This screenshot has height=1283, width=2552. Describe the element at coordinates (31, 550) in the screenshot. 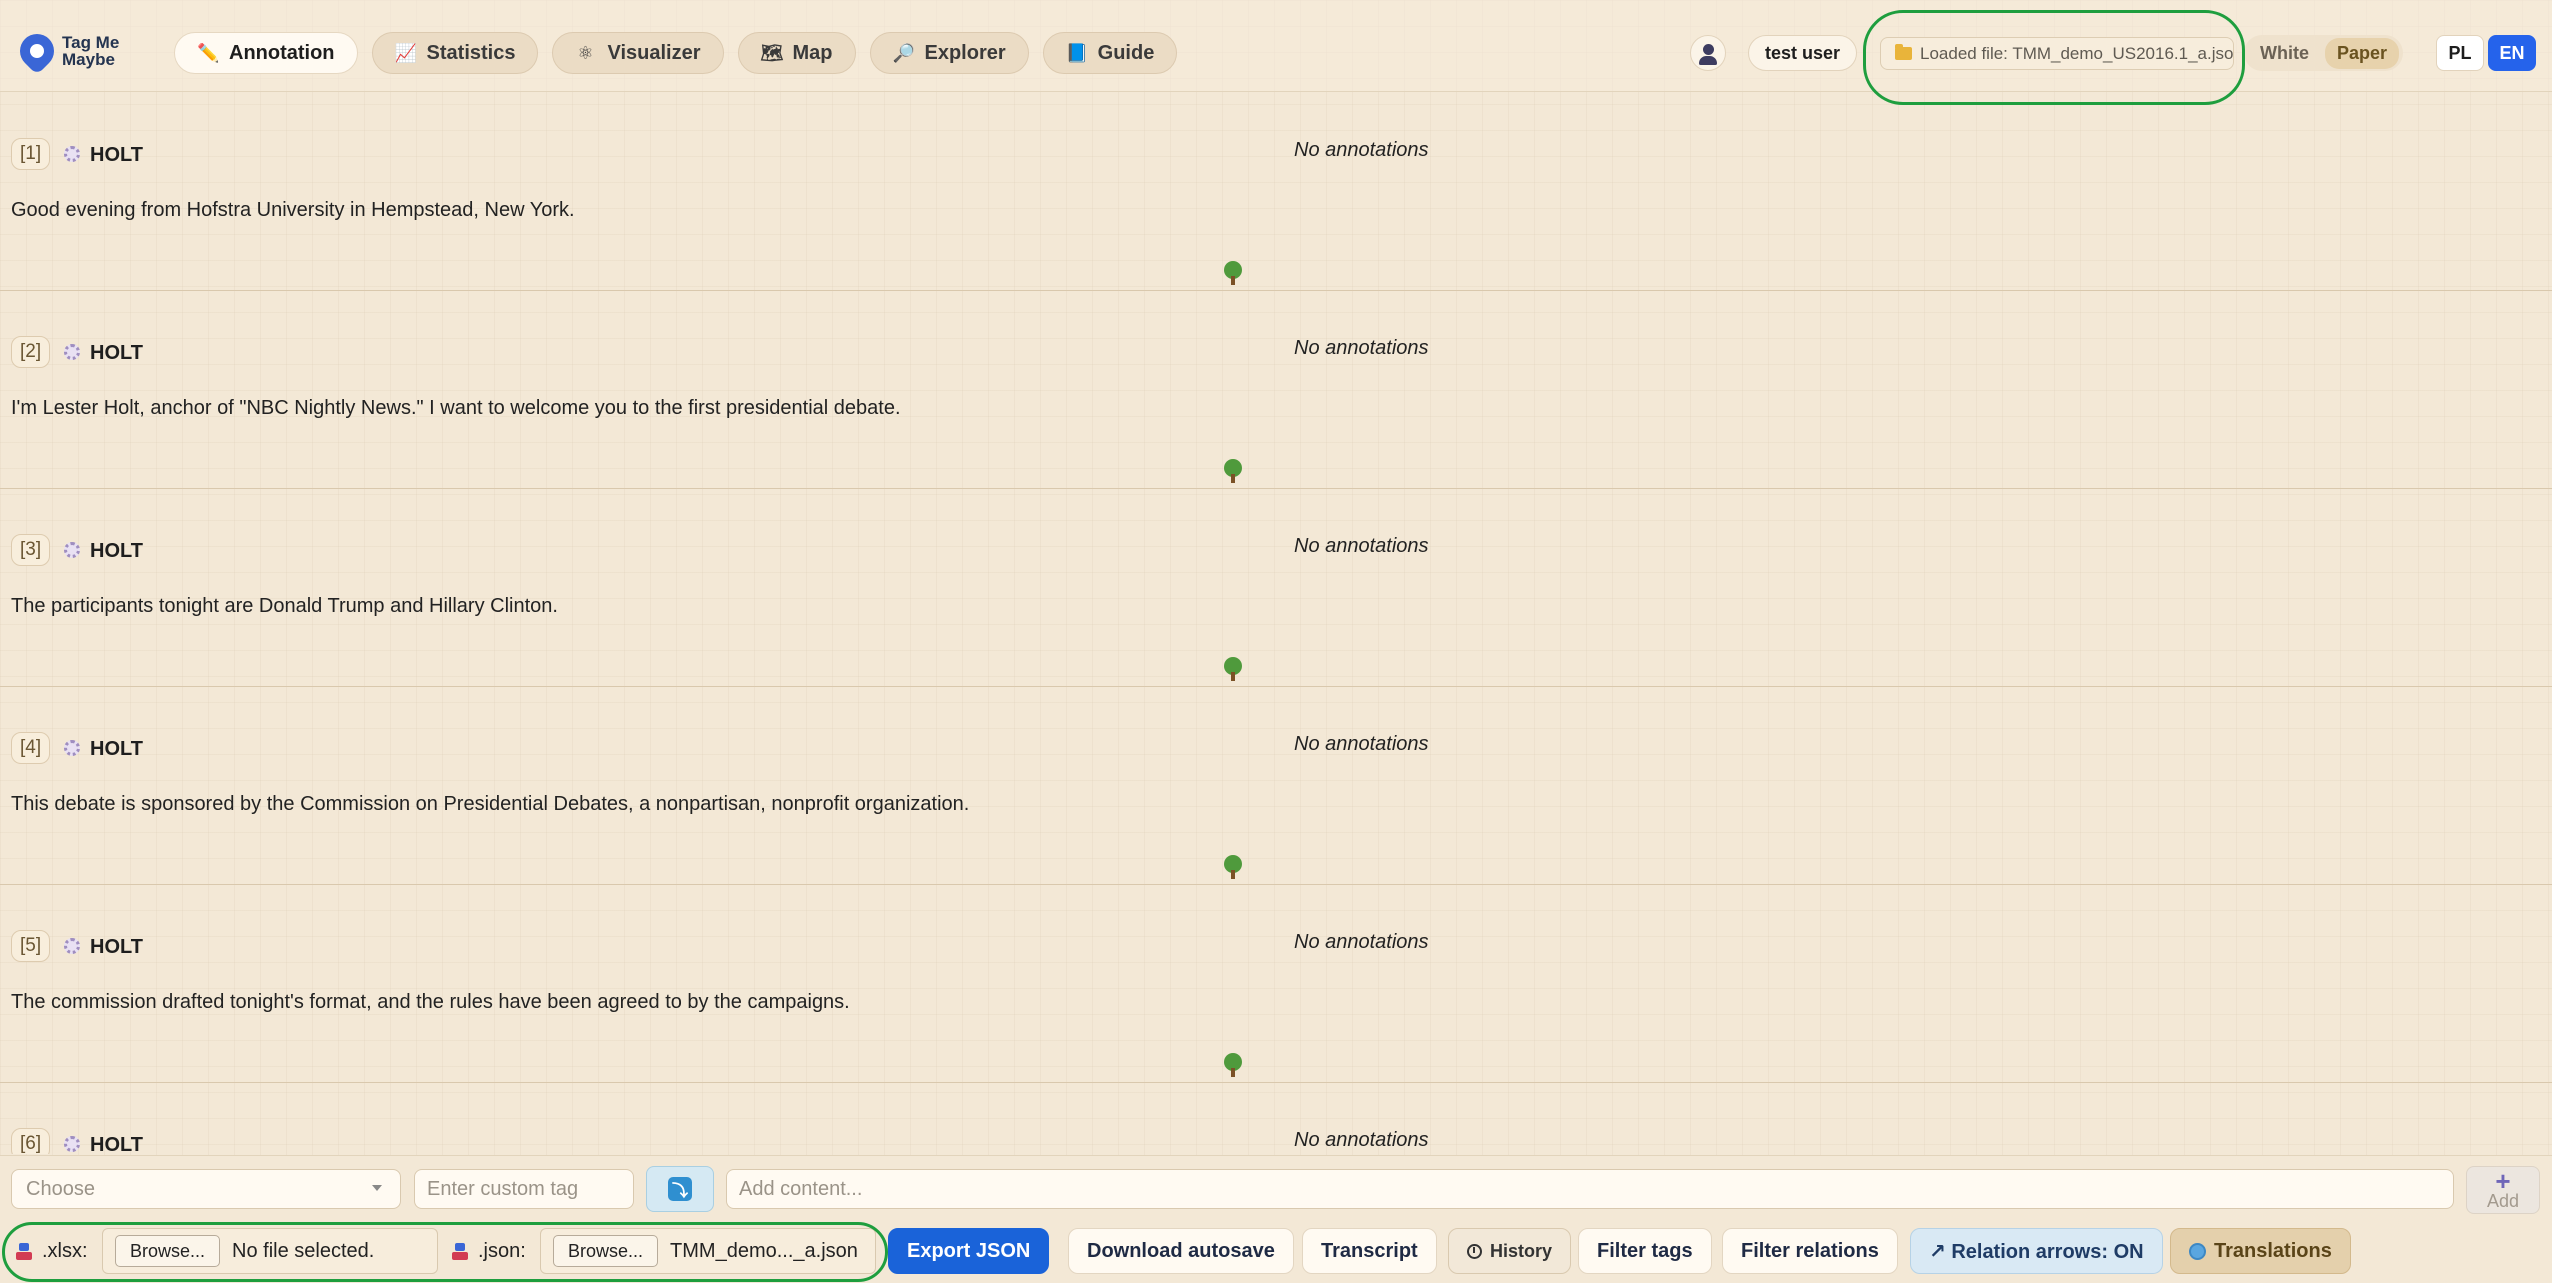

I see `entry-index: [3]` at that location.